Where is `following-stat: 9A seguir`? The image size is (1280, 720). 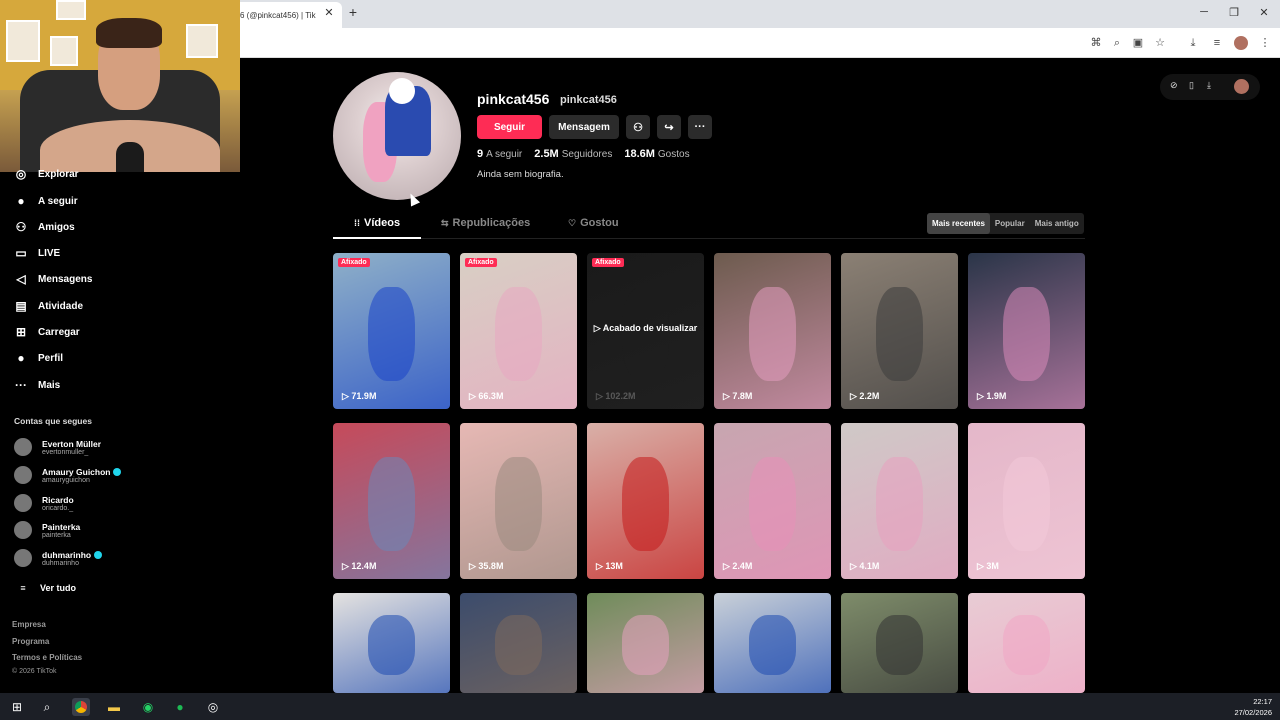 following-stat: 9A seguir is located at coordinates (499, 154).